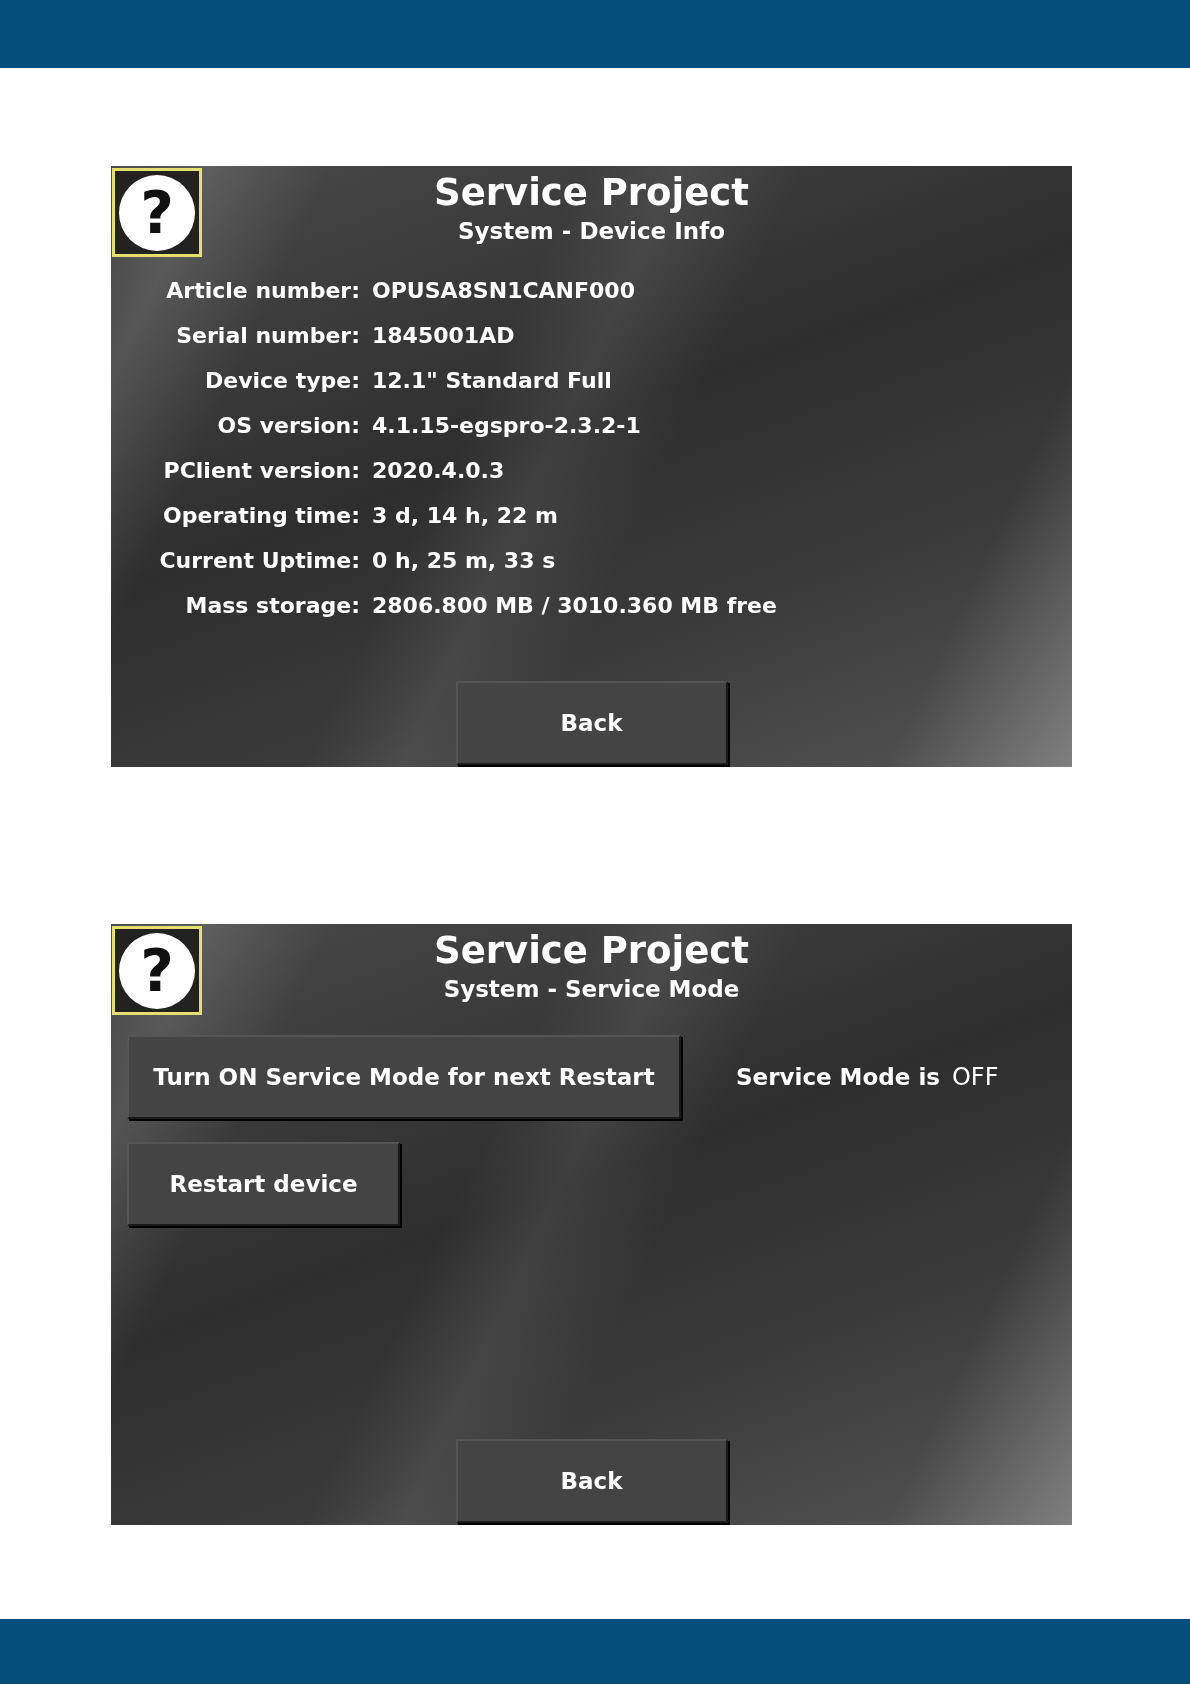  What do you see at coordinates (263, 1184) in the screenshot?
I see `restart-button: Restart device` at bounding box center [263, 1184].